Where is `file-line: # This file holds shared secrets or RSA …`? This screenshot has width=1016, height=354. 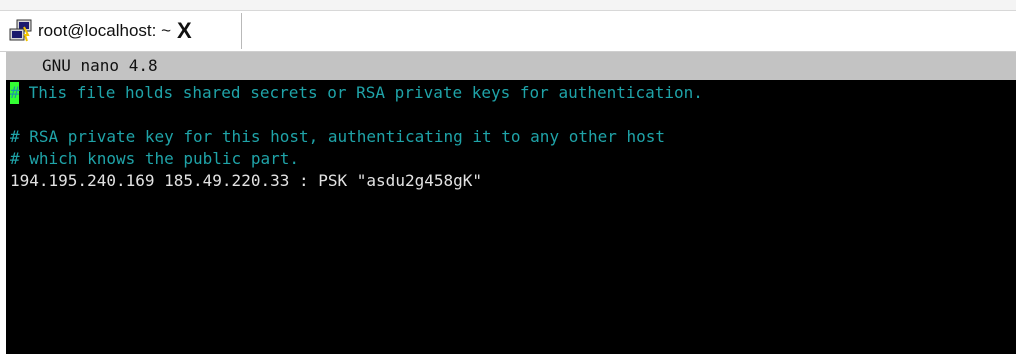 file-line: # This file holds shared secrets or RSA … is located at coordinates (356, 93).